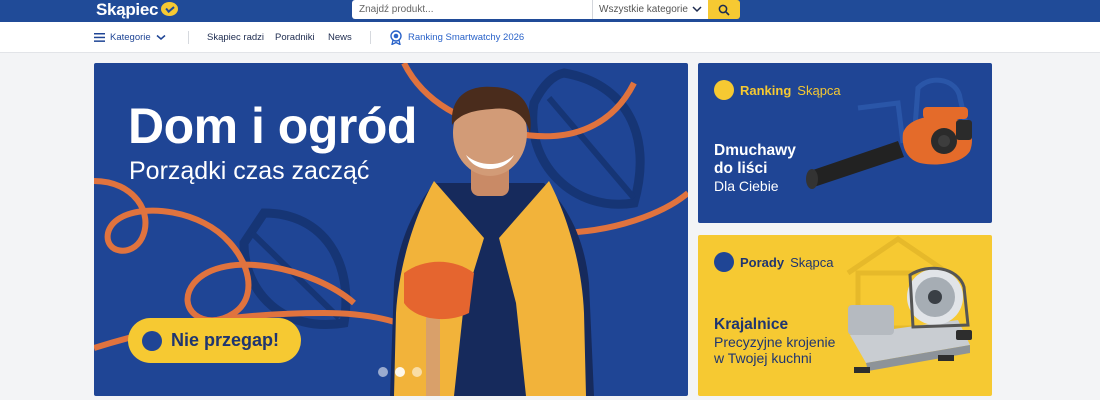 Image resolution: width=1100 pixels, height=400 pixels. Describe the element at coordinates (272, 126) in the screenshot. I see `hero-title: Dom i ogród` at that location.